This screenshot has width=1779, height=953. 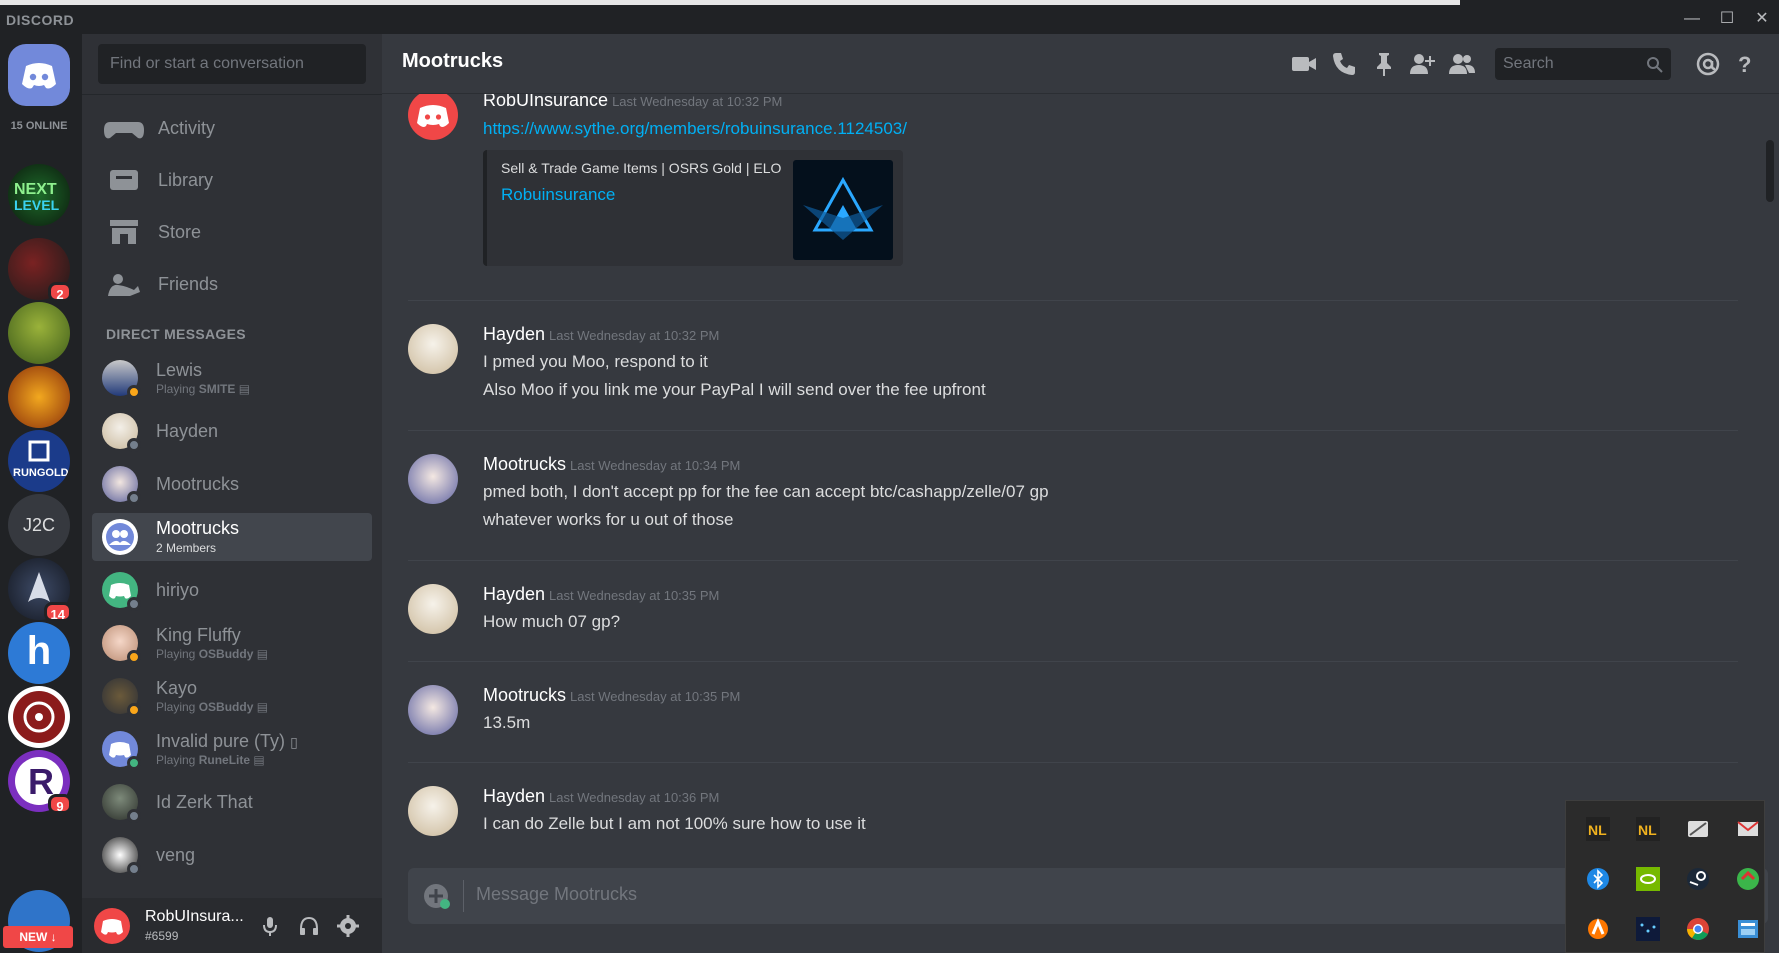 What do you see at coordinates (39, 333) in the screenshot?
I see `server-green-game` at bounding box center [39, 333].